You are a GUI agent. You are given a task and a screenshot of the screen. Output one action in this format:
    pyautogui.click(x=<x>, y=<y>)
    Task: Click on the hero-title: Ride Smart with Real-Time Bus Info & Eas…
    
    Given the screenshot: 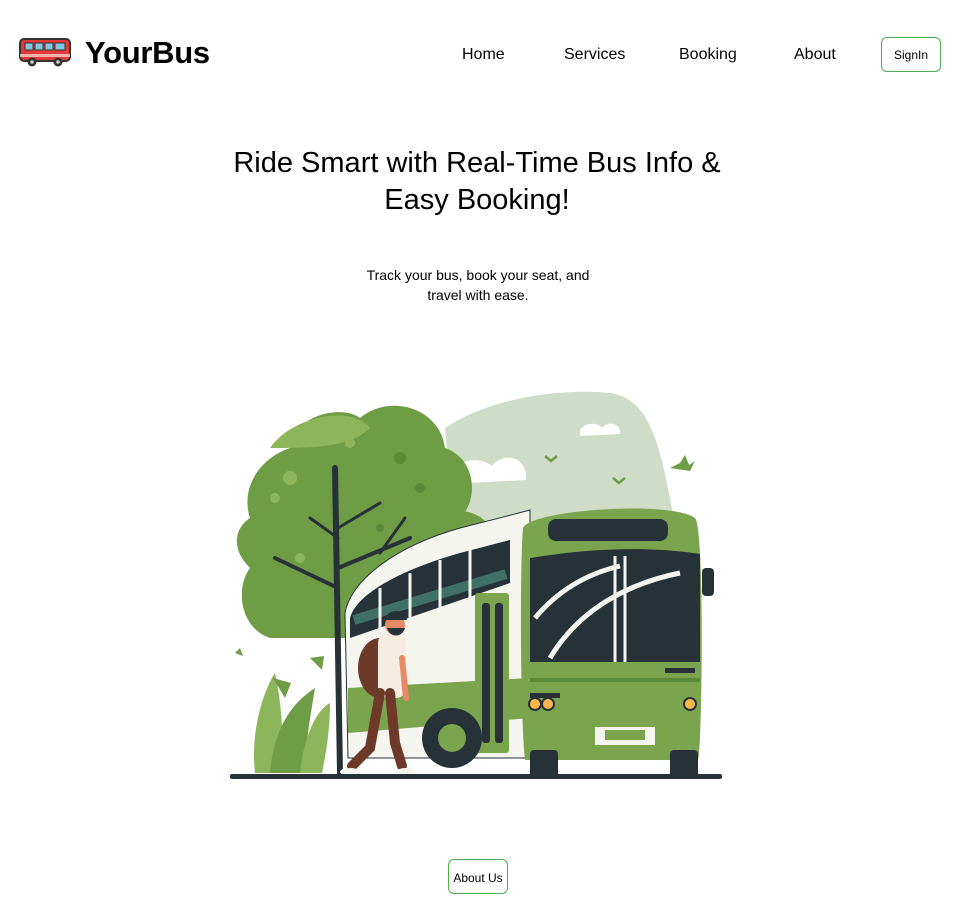 What is the action you would take?
    pyautogui.click(x=477, y=181)
    